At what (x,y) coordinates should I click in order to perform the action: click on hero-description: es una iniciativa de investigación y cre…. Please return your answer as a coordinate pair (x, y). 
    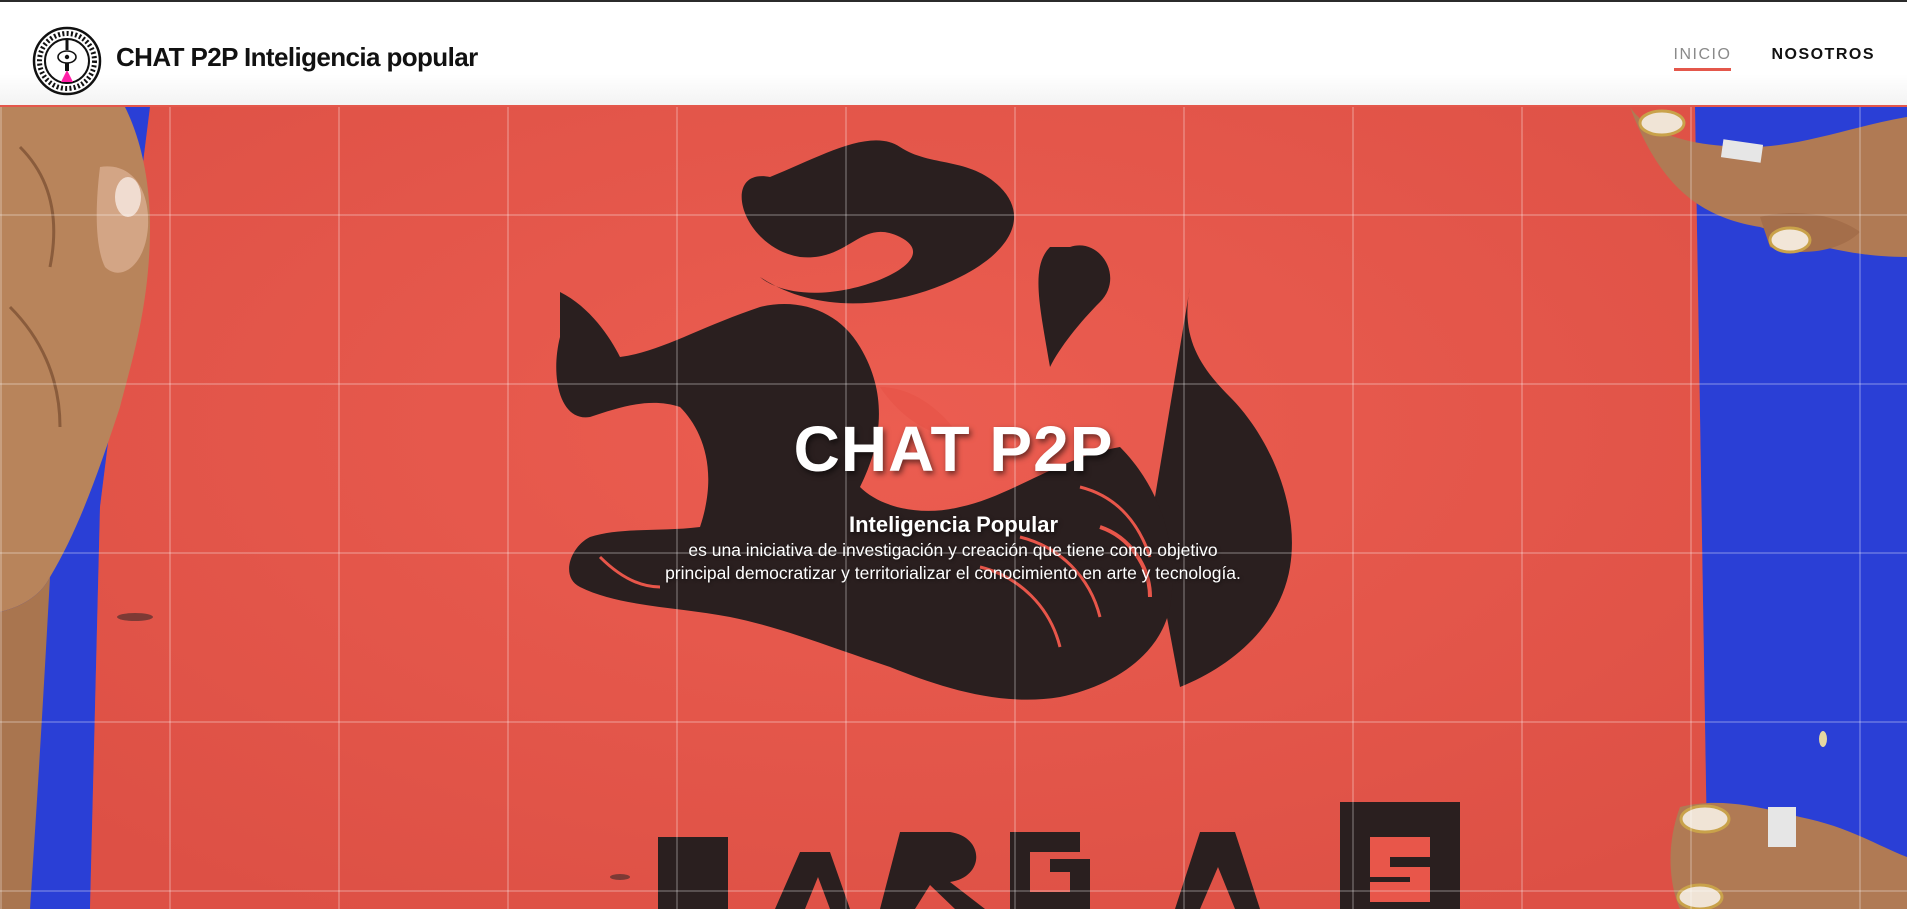
    Looking at the image, I should click on (953, 561).